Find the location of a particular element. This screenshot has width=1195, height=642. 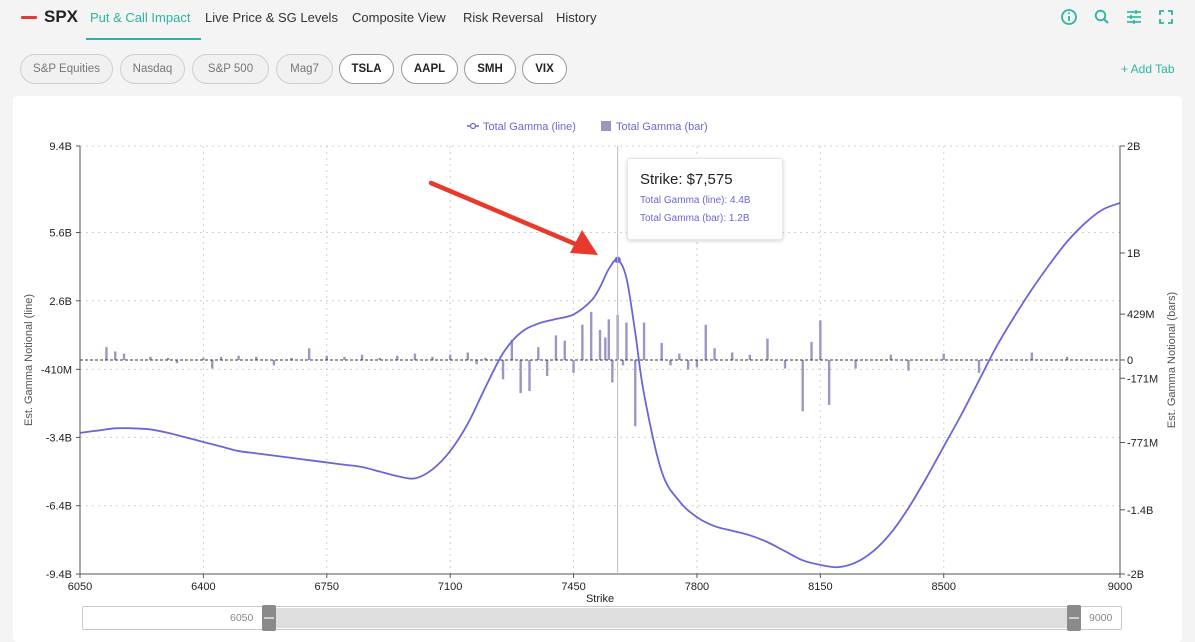

range-slider: 6050 9000 is located at coordinates (602, 618).